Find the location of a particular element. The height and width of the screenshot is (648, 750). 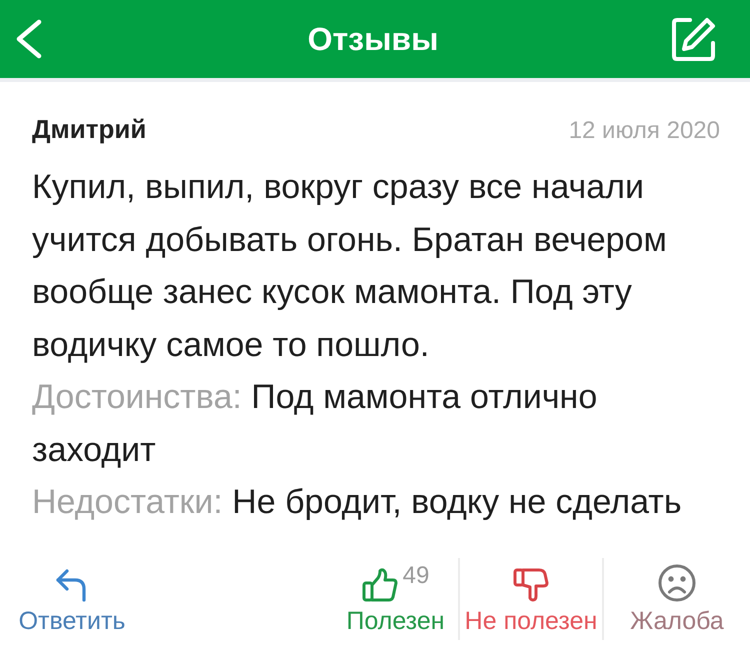

back-button is located at coordinates (29, 39).